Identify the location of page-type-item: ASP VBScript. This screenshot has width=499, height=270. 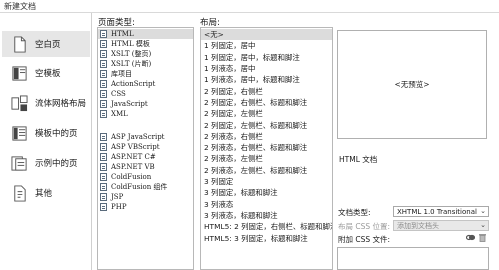
(145, 147).